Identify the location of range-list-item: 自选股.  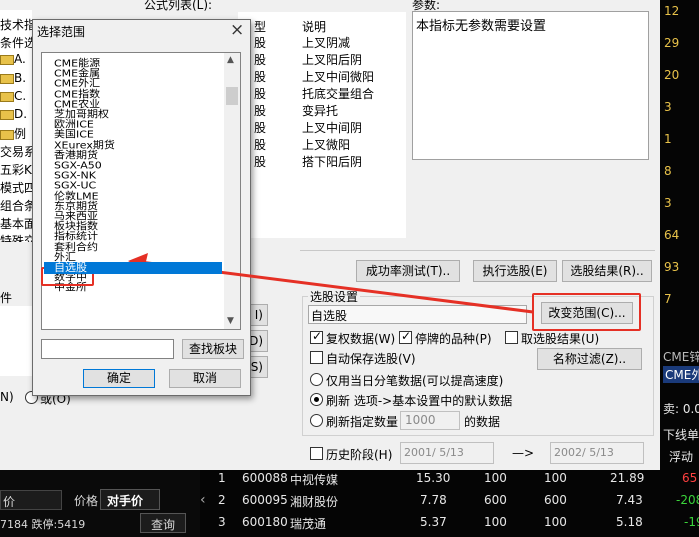
(133, 268).